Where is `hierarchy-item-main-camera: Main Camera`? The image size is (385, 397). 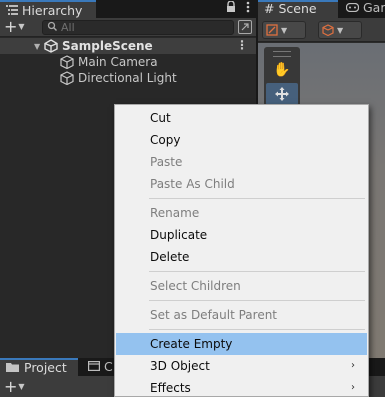
hierarchy-item-main-camera: Main Camera is located at coordinates (128, 62).